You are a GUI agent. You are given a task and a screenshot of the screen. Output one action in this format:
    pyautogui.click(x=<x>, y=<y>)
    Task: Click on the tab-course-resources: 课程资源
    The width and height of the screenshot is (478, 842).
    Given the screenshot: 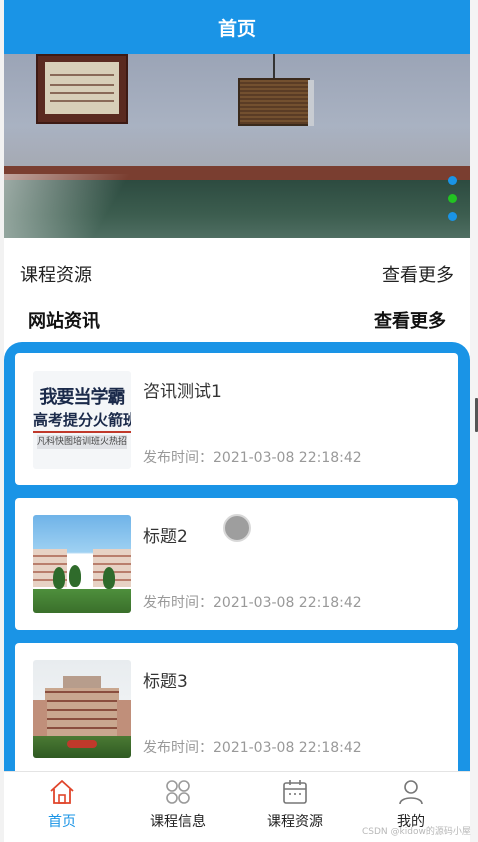 What is the action you would take?
    pyautogui.click(x=295, y=807)
    